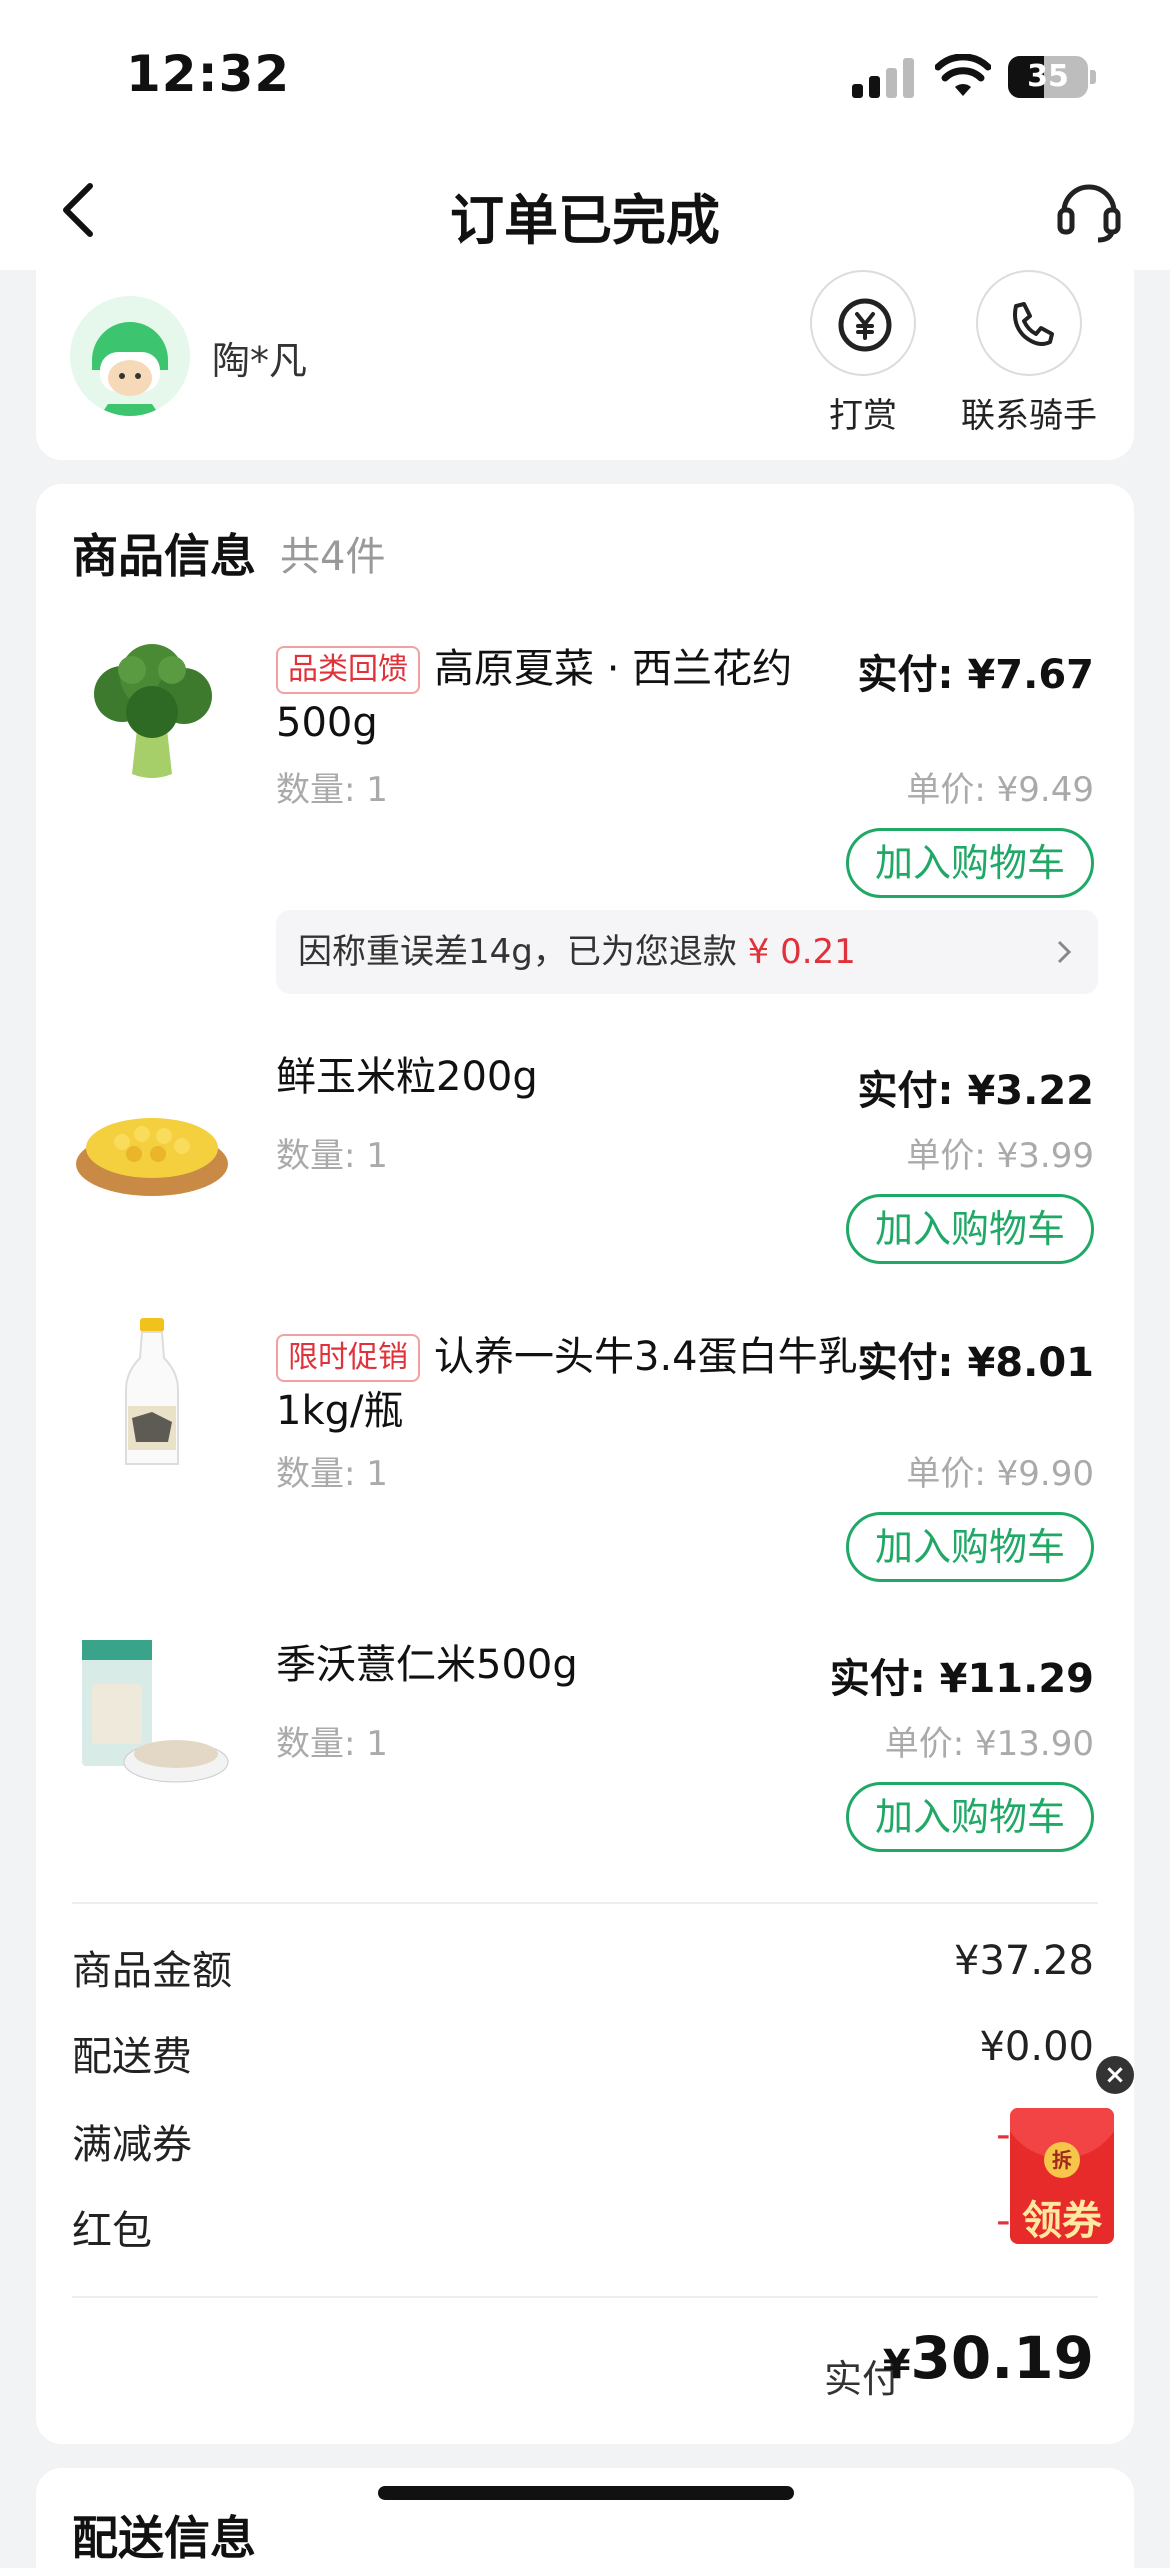  Describe the element at coordinates (348, 670) in the screenshot. I see `product-tag: 品类回馈` at that location.